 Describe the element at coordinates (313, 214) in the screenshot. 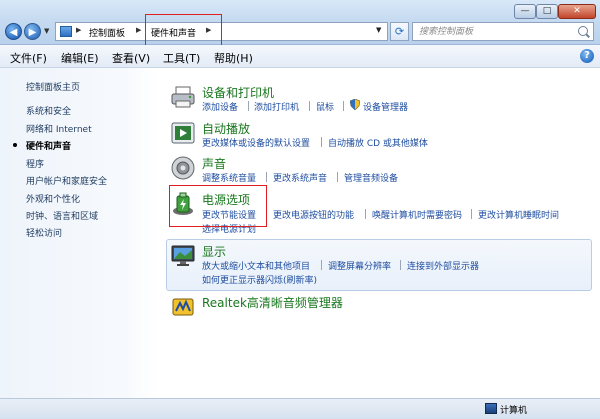

I see `link-power-button-function: 更改电源按钮的功能` at that location.